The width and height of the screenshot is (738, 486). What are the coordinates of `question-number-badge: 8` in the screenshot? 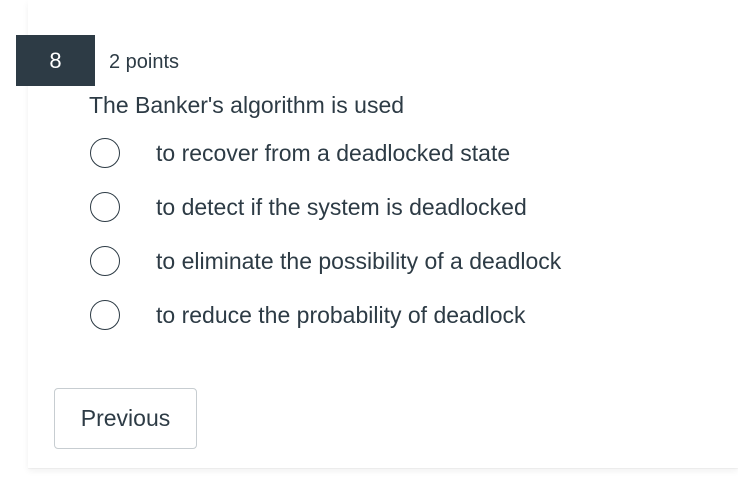 It's located at (55, 60).